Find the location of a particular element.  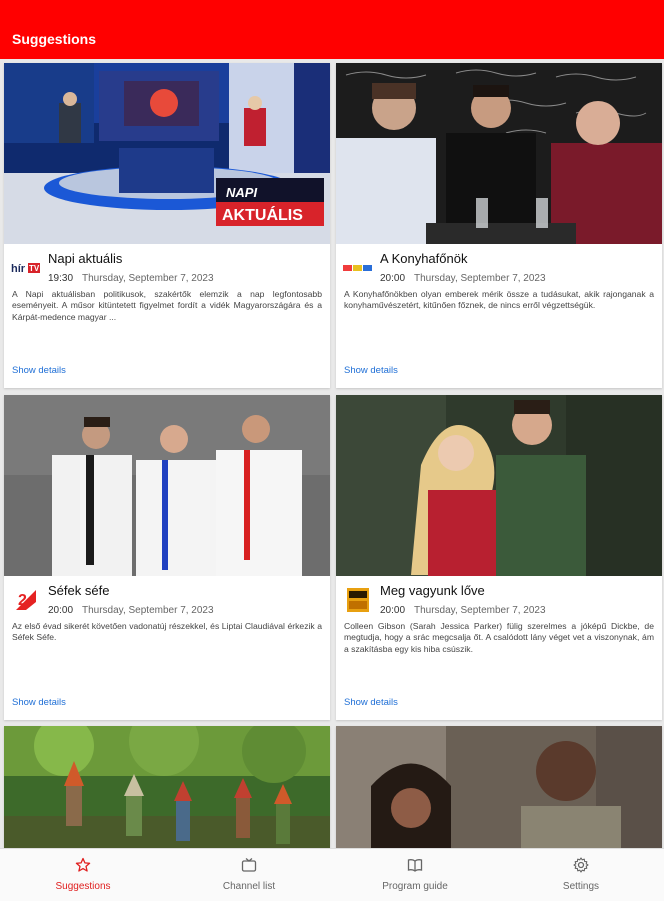

svg-text: 2 is located at coordinates (22, 600).